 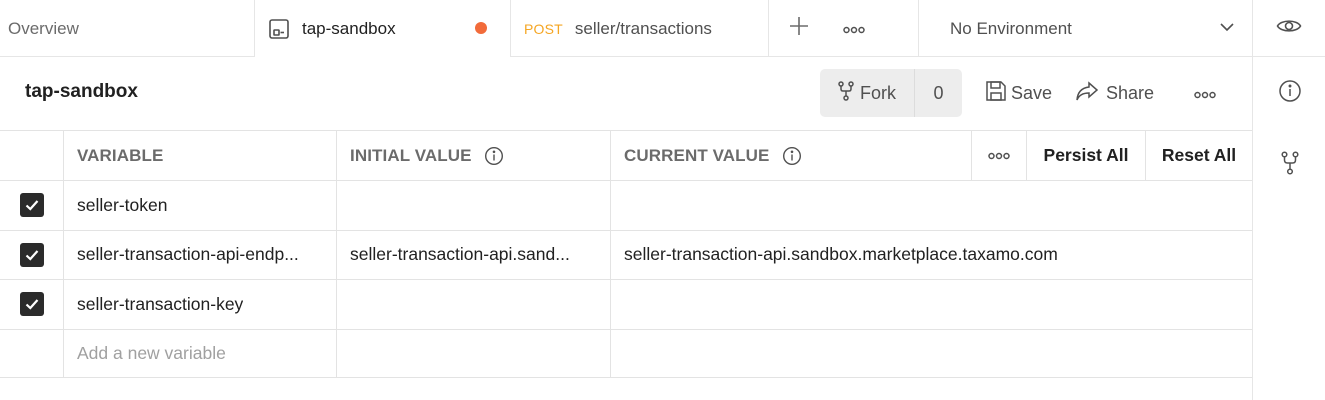 I want to click on table-row: seller-transaction-key, so click(x=626, y=304).